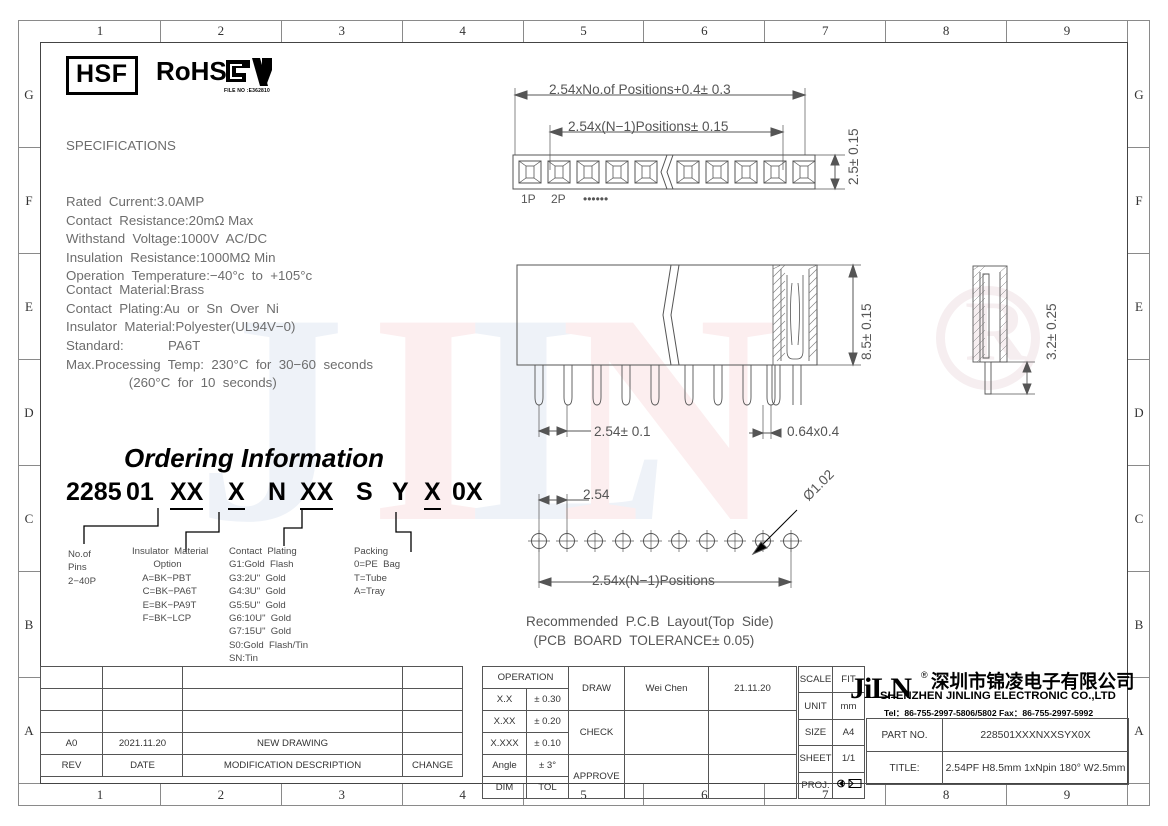 This screenshot has width=1168, height=826. Describe the element at coordinates (1139, 307) in the screenshot. I see `zone-row-E: E` at that location.